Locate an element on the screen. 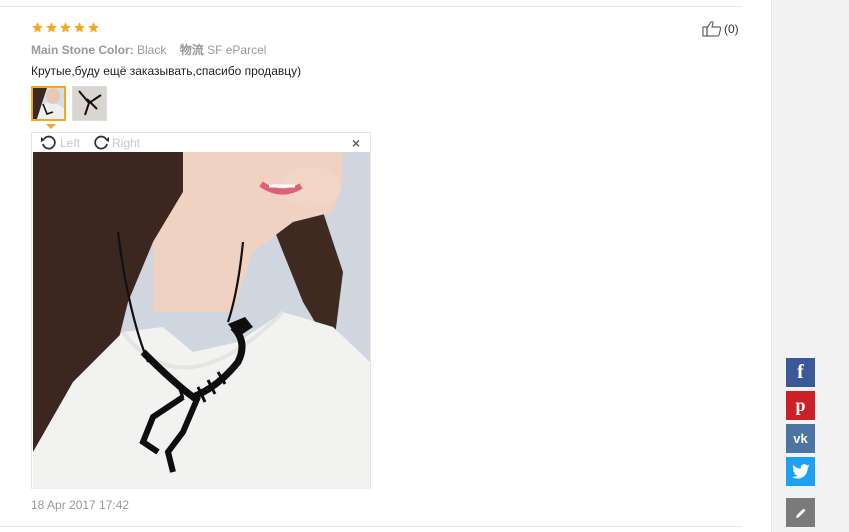 The height and width of the screenshot is (532, 849). pinterest-share-button: p is located at coordinates (800, 405).